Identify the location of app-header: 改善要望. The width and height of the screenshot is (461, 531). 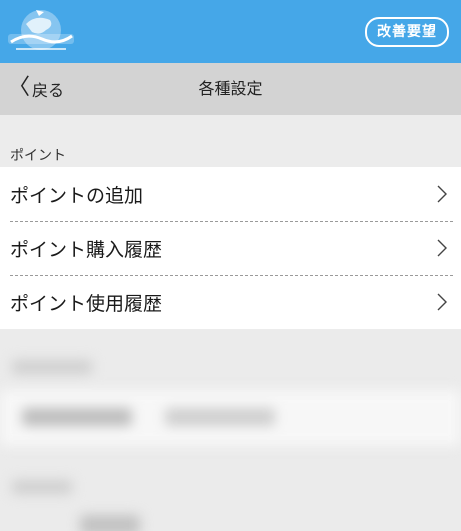
(230, 31).